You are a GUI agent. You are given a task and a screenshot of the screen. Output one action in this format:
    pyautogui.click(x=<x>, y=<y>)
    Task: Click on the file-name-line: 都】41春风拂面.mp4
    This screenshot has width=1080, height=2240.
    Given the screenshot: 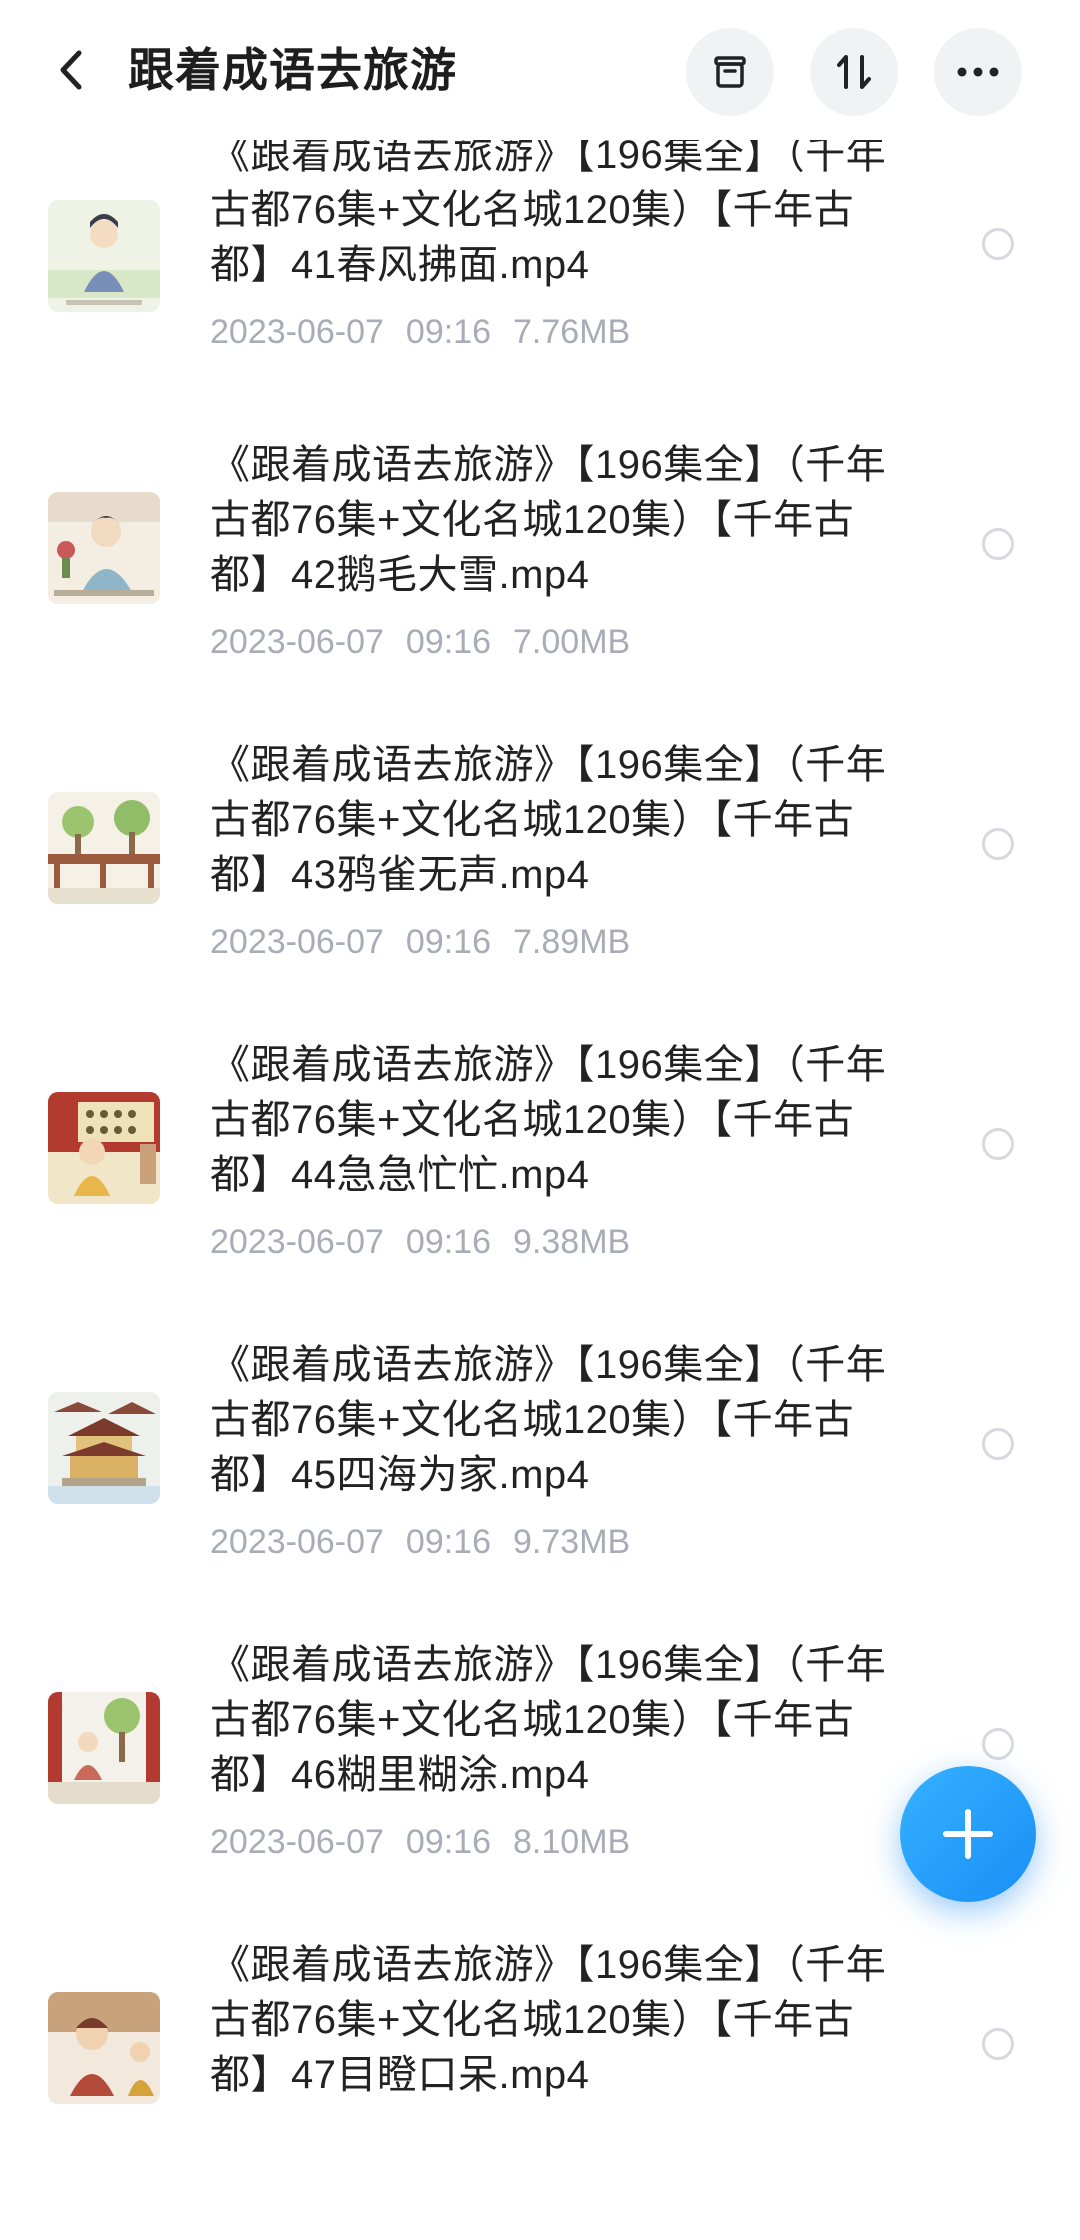 What is the action you would take?
    pyautogui.click(x=400, y=265)
    